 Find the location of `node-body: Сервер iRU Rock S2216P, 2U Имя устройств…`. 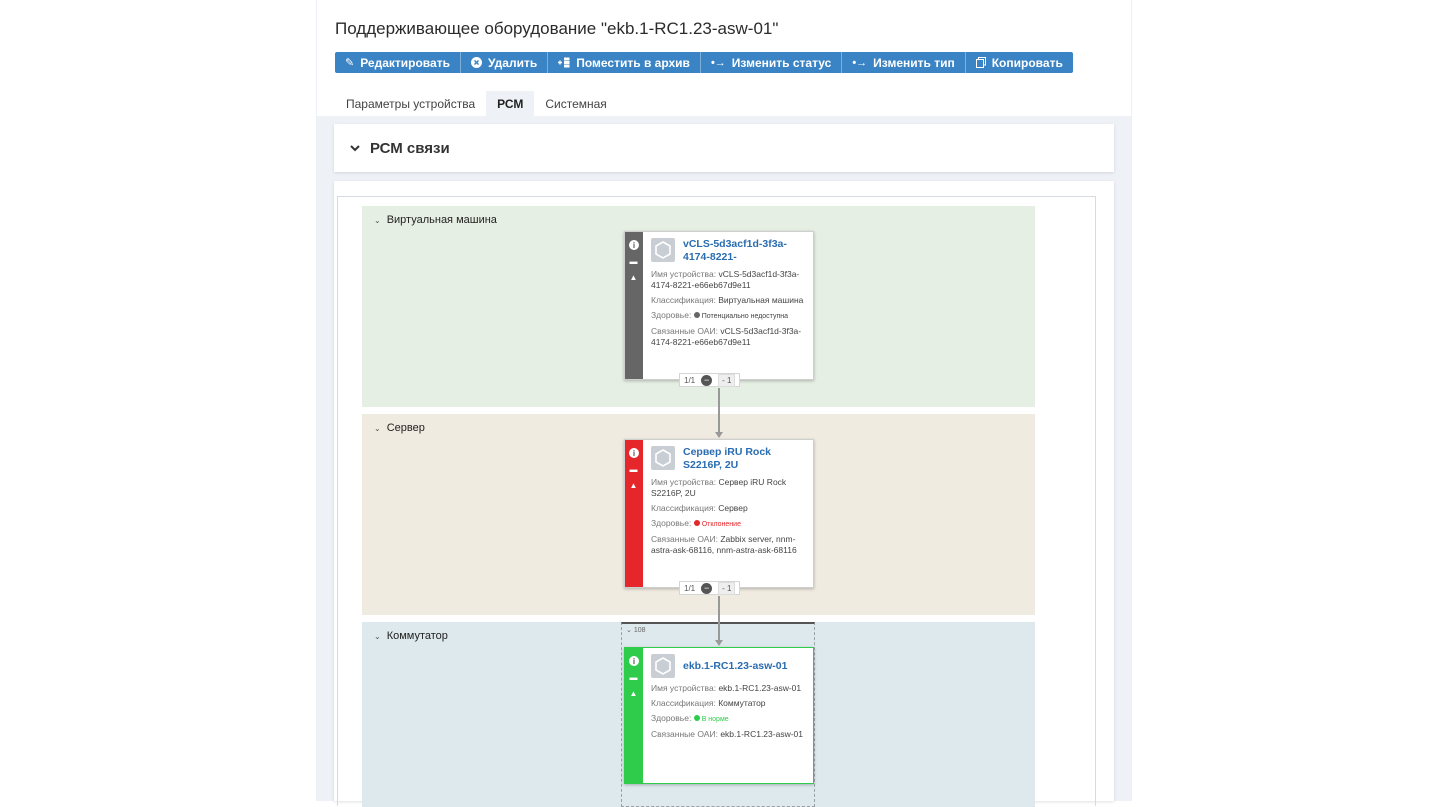

node-body: Сервер iRU Rock S2216P, 2U Имя устройств… is located at coordinates (729, 503).